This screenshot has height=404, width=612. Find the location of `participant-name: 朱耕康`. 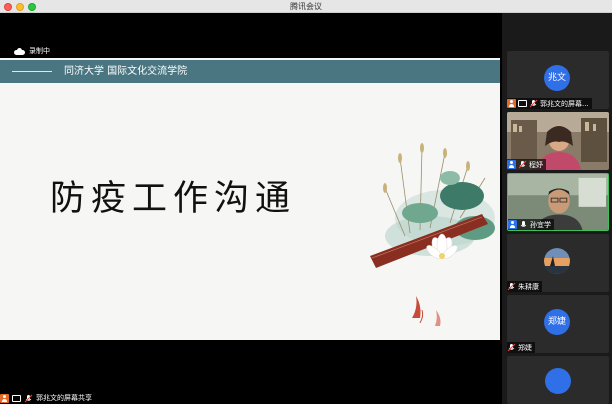

participant-name: 朱耕康 is located at coordinates (528, 286).